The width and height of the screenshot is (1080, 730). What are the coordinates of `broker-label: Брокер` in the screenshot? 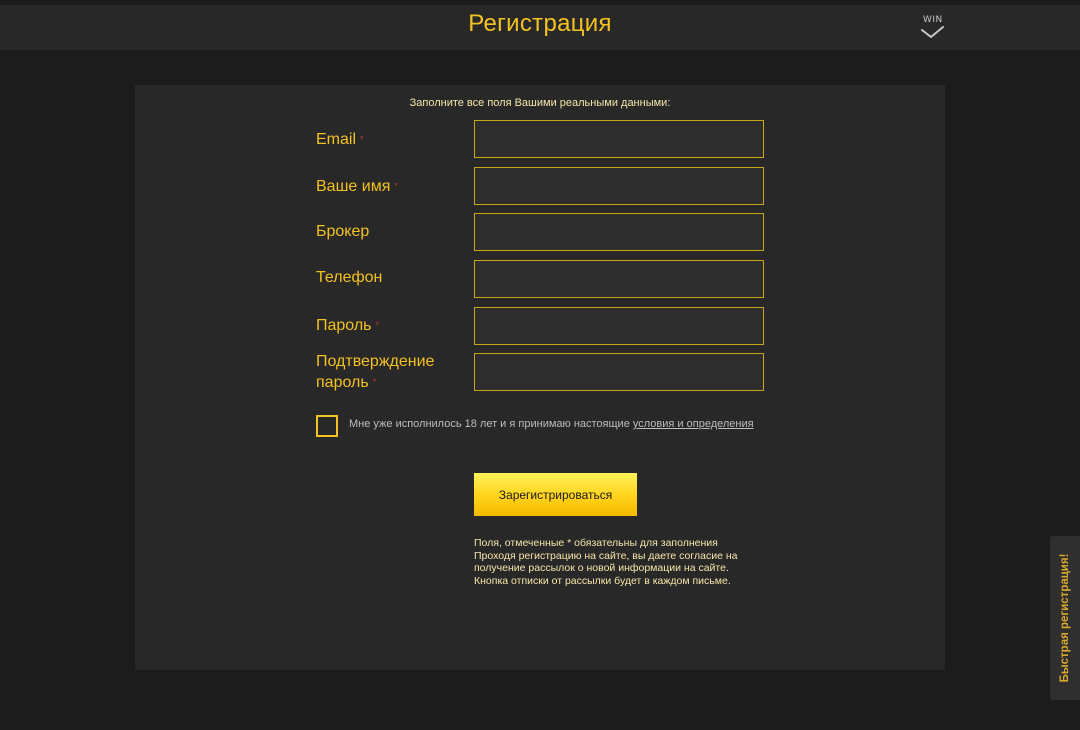 It's located at (342, 232).